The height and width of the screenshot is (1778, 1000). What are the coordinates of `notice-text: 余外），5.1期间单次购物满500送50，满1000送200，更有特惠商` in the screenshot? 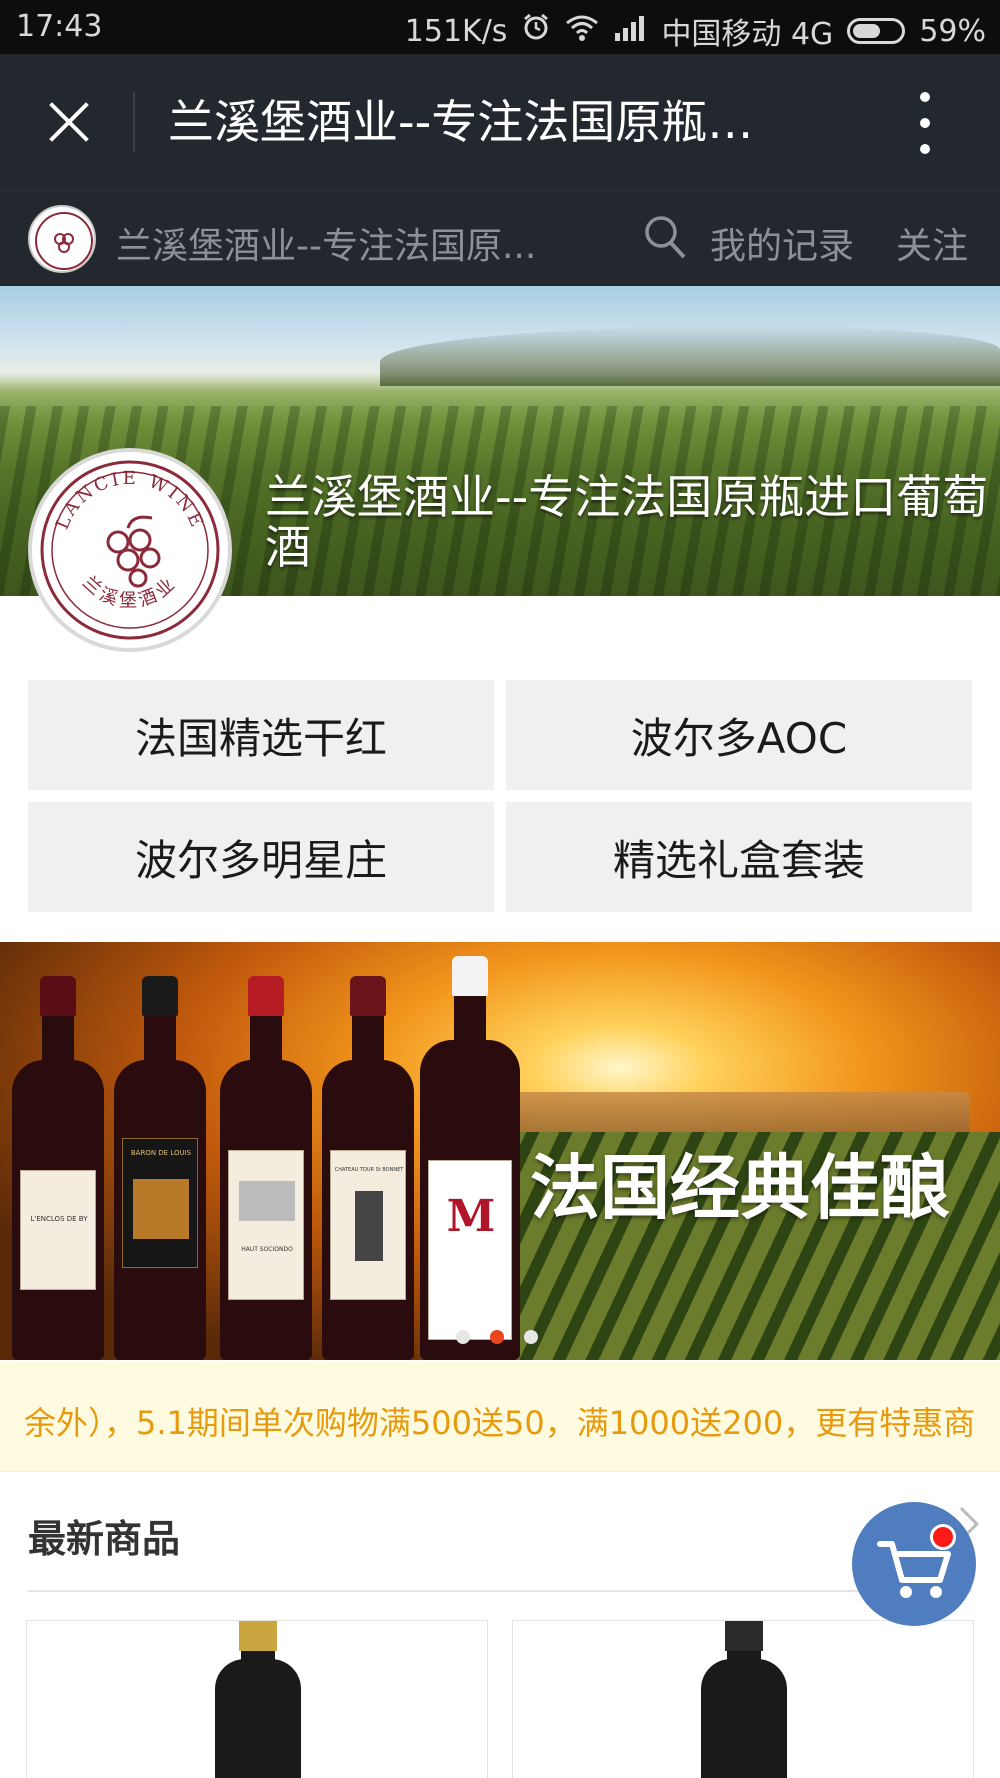 It's located at (500, 1423).